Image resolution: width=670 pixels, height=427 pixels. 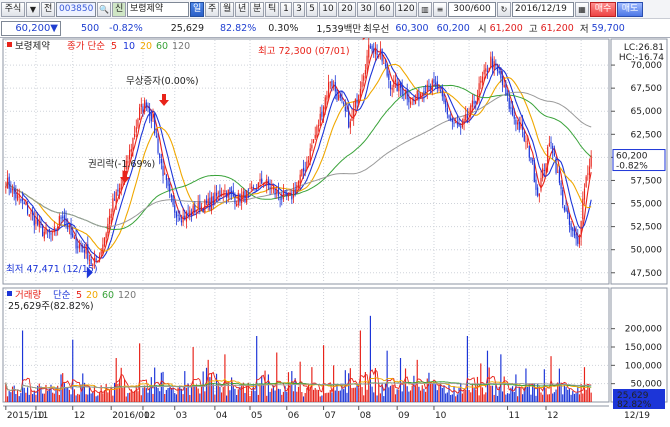 What do you see at coordinates (149, 416) in the screenshot?
I see `x-axis-label: 02` at bounding box center [149, 416].